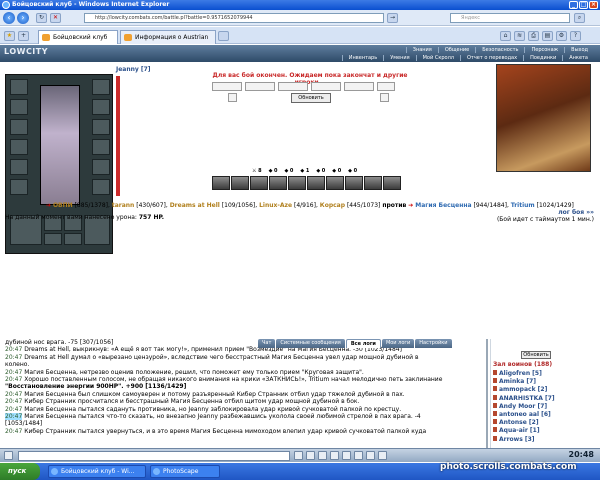 The height and width of the screenshot is (480, 600). Describe the element at coordinates (78, 37) in the screenshot. I see `tab-combats: Бойцовский клуб` at that location.